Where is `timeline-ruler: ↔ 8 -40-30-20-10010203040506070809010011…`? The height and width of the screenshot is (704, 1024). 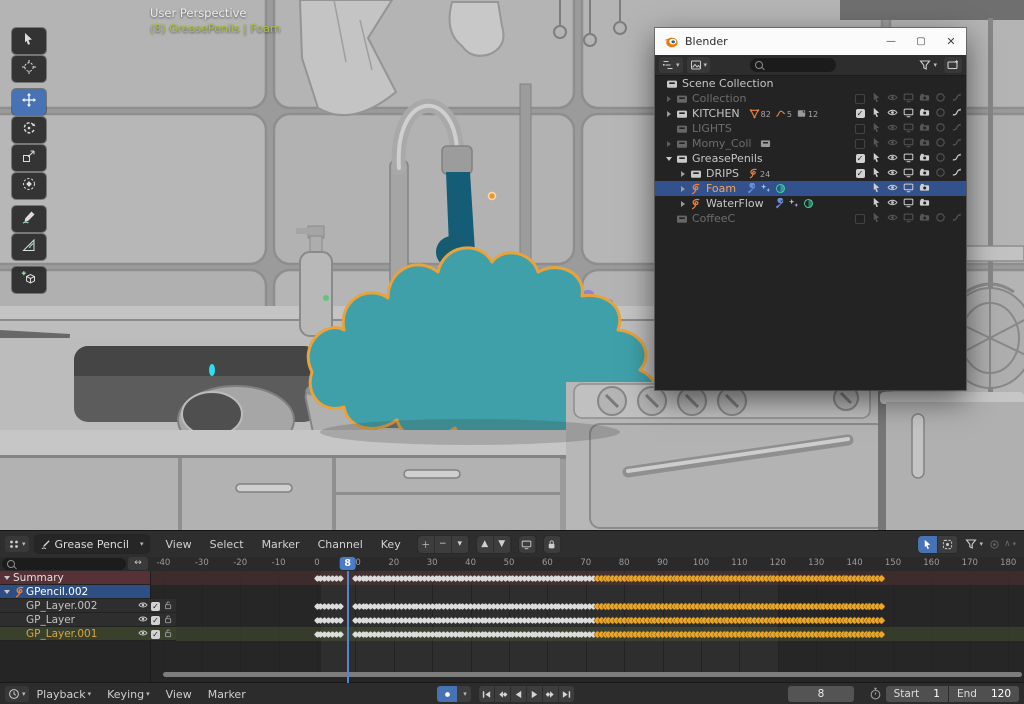 timeline-ruler: ↔ 8 -40-30-20-10010203040506070809010011… is located at coordinates (512, 564).